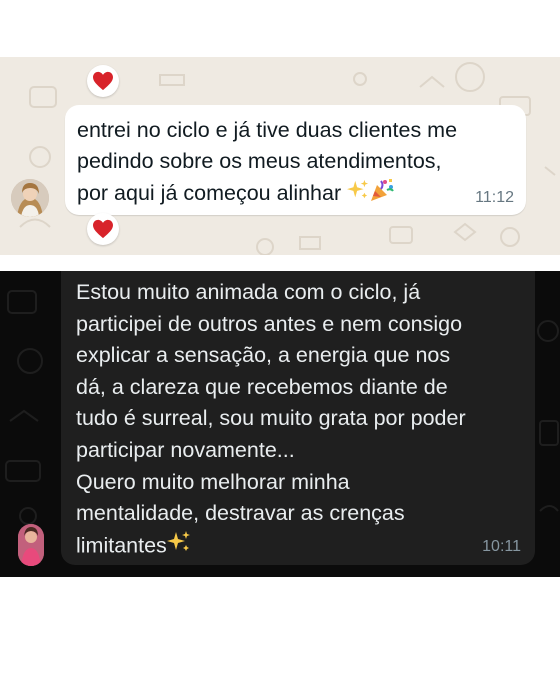 The height and width of the screenshot is (700, 560). I want to click on heart-reaction-bottom, so click(103, 229).